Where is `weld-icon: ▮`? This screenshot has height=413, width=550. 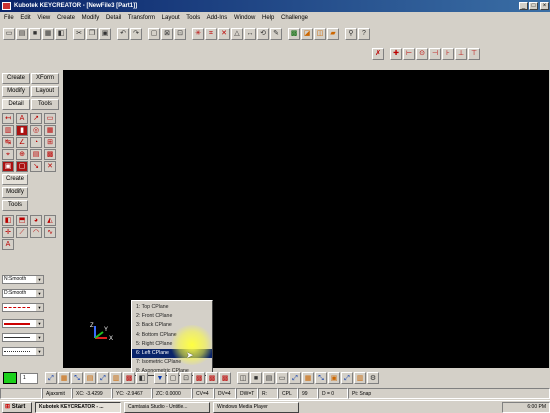
weld-icon: ▮ is located at coordinates (22, 130).